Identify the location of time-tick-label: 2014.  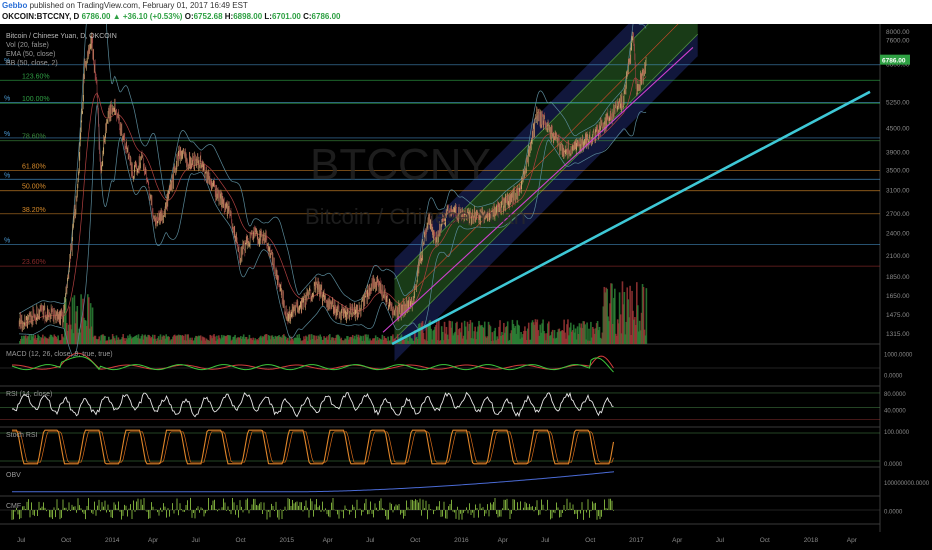
(112, 540).